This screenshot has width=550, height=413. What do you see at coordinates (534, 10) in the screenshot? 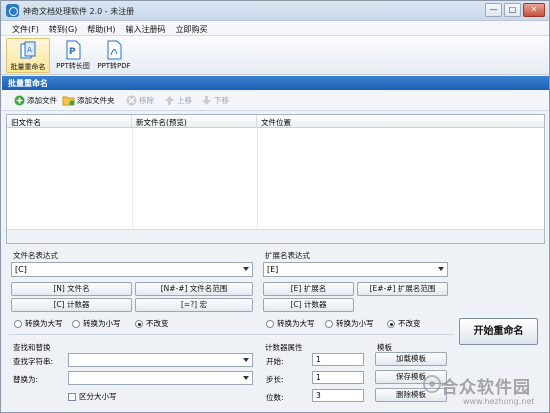
I see `close-button: ✕` at bounding box center [534, 10].